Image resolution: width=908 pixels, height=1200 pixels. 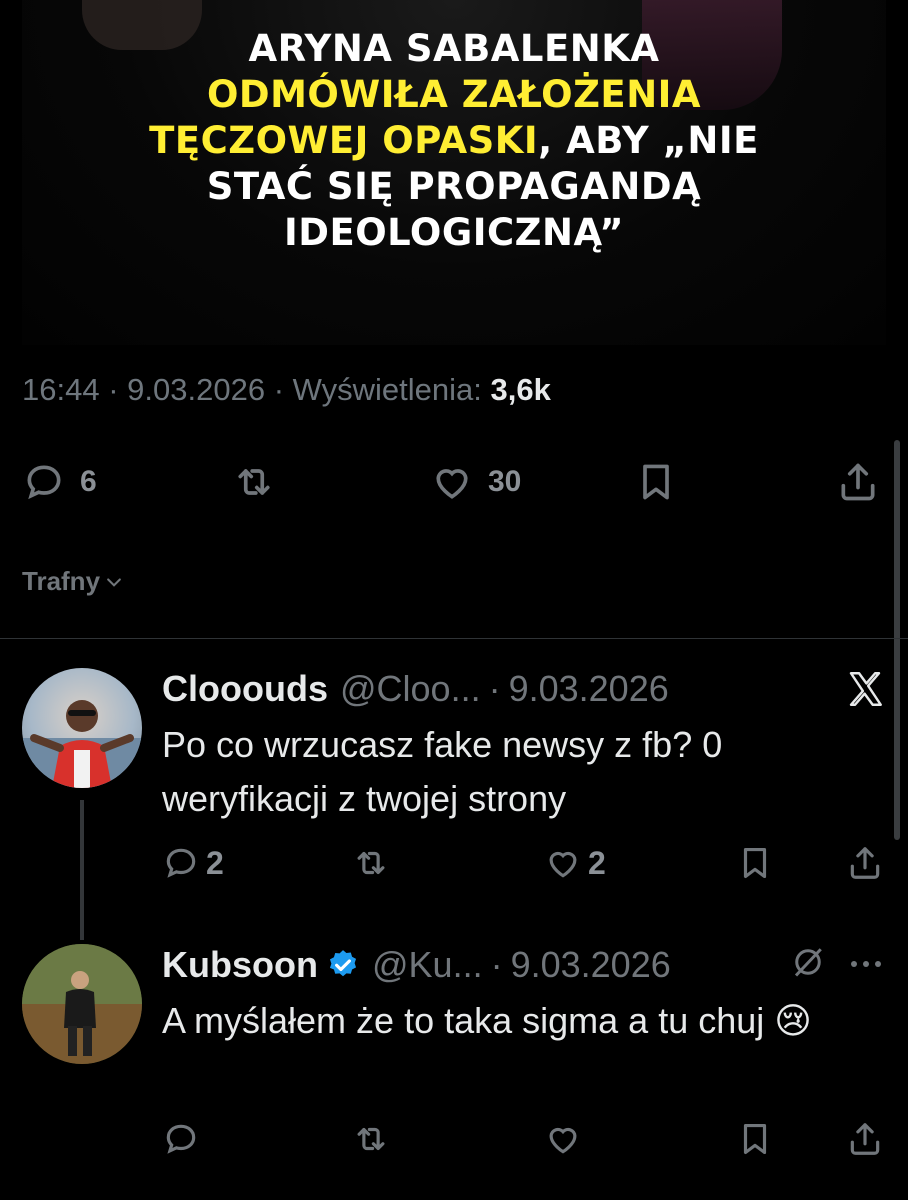 I want to click on reply-button: 6, so click(x=59, y=482).